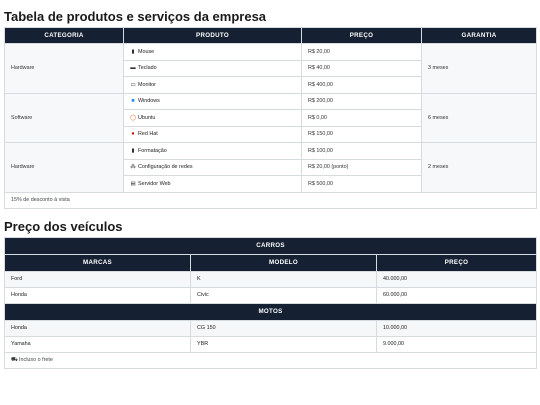 The image size is (540, 405). I want to click on table-row: Honda Civic 60.000,00, so click(270, 295).